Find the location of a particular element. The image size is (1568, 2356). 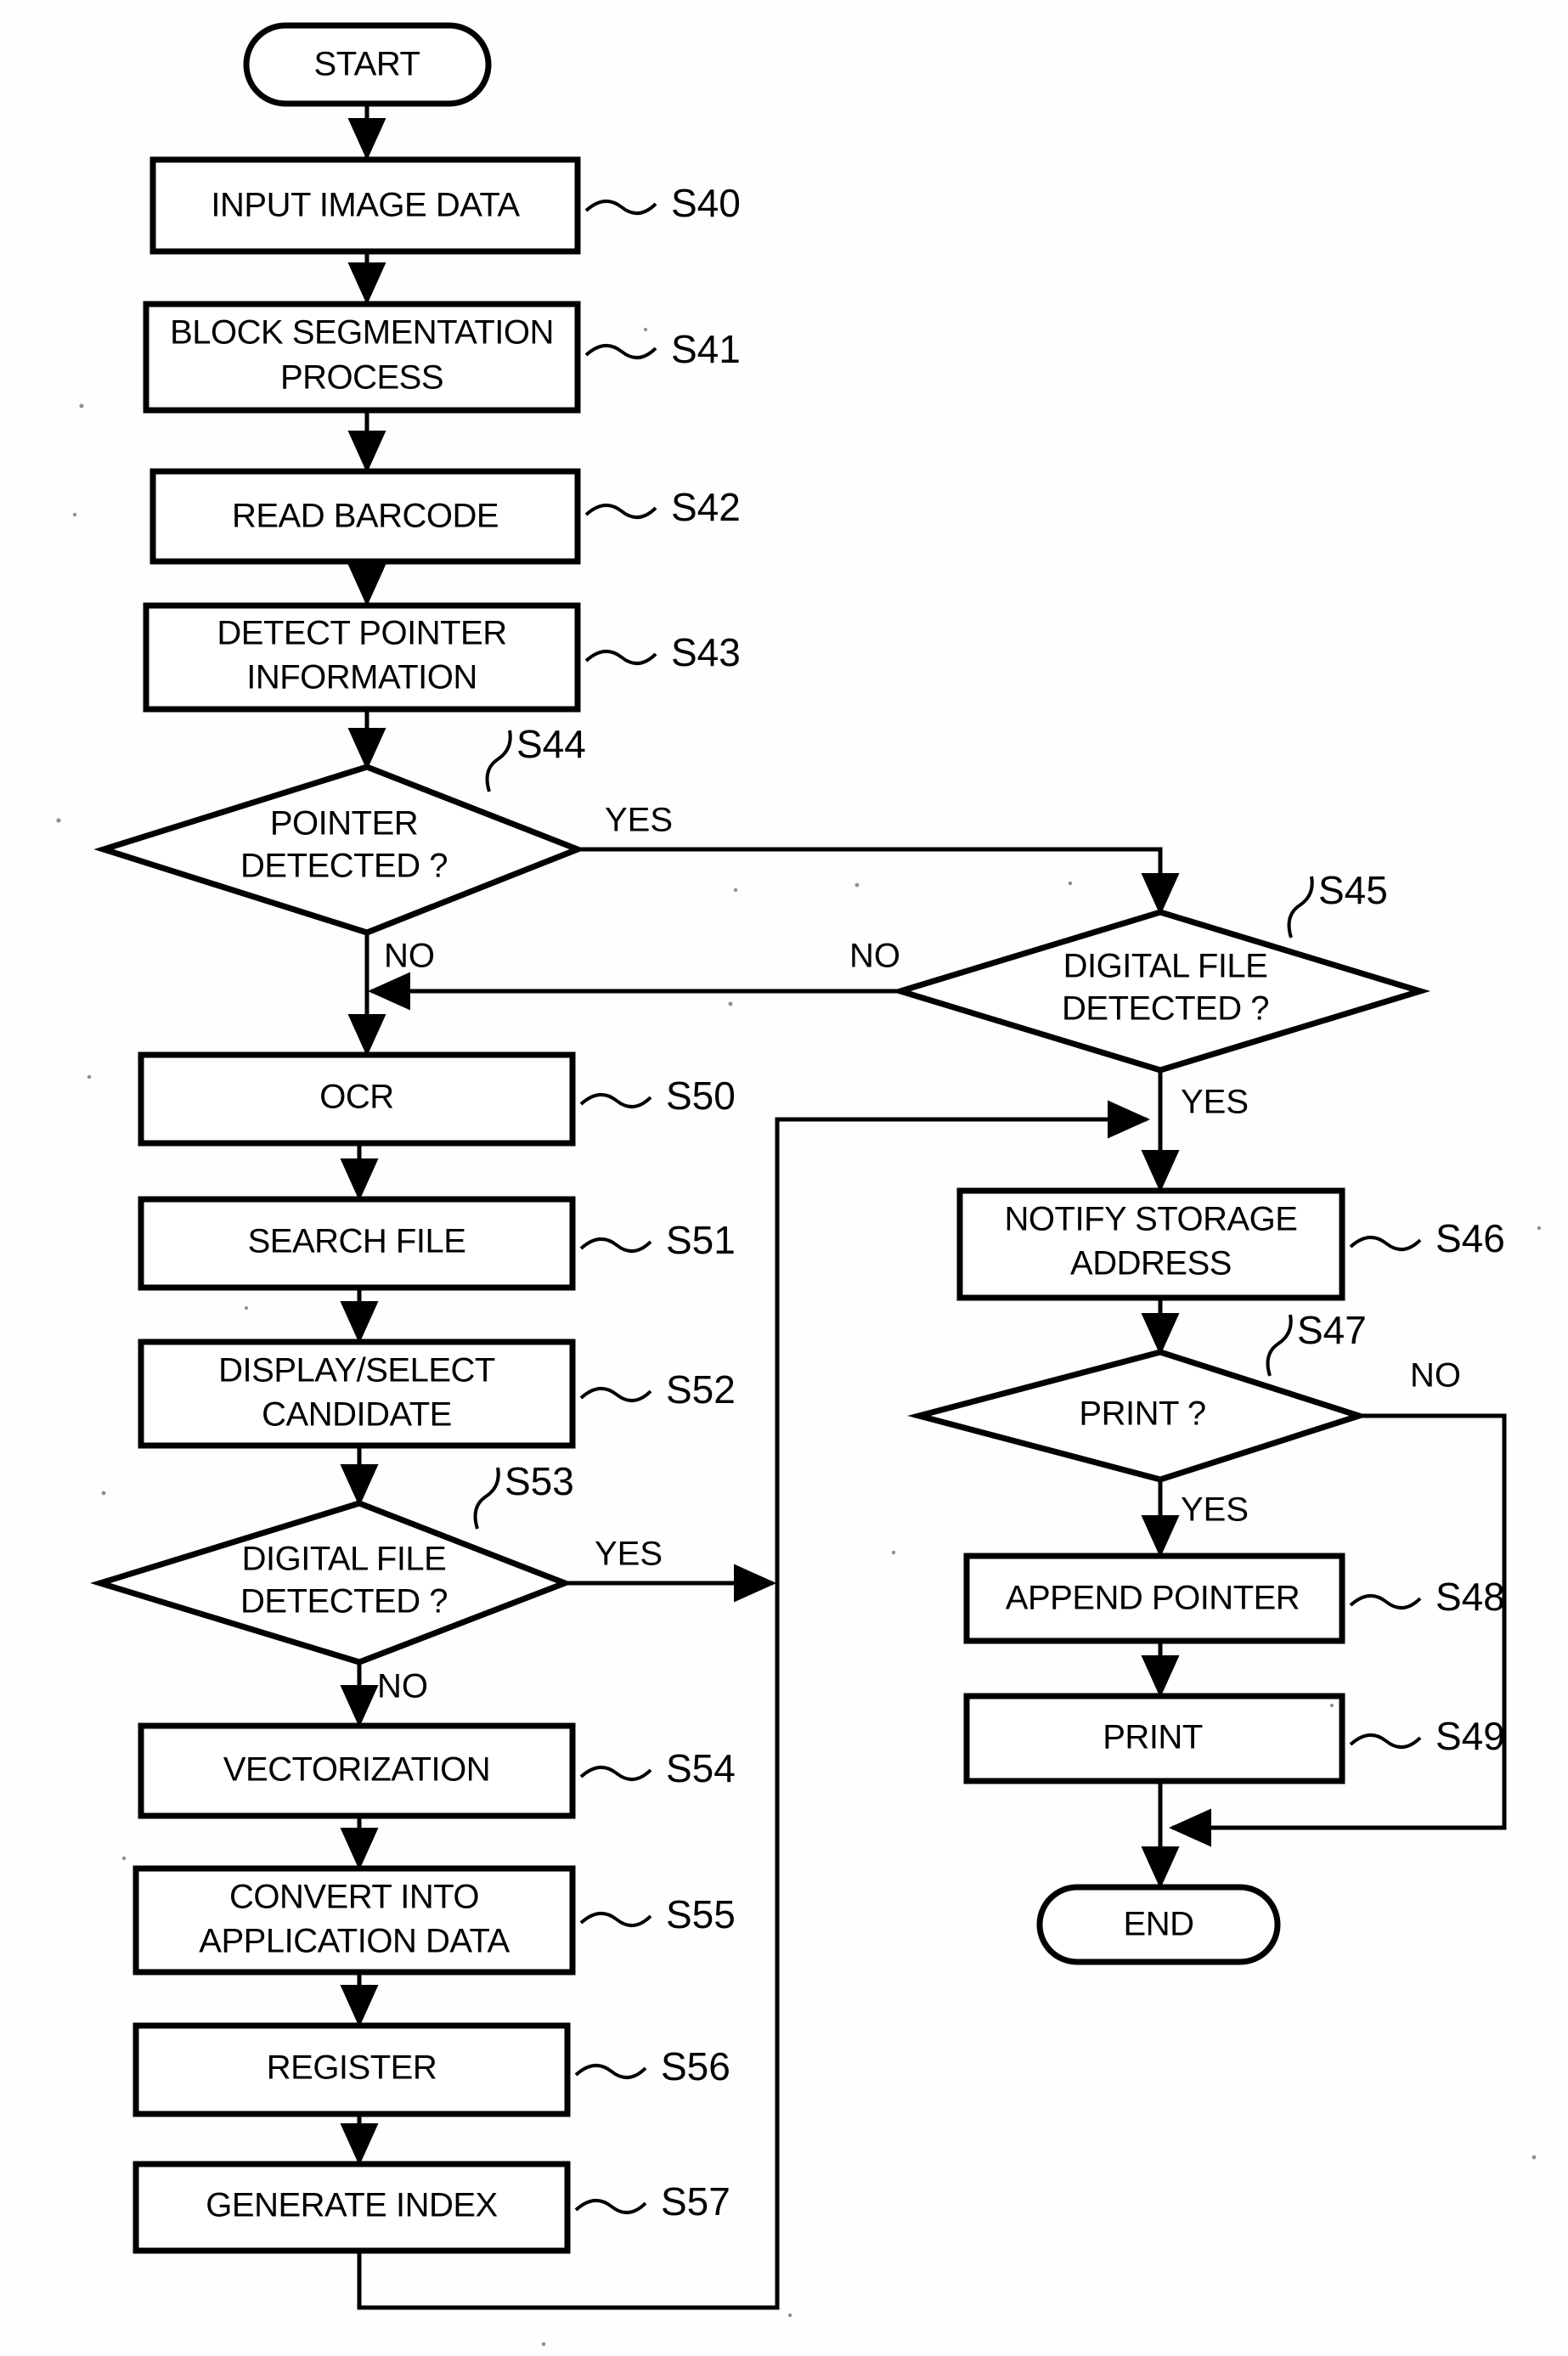

s40-leader-line is located at coordinates (620, 207).